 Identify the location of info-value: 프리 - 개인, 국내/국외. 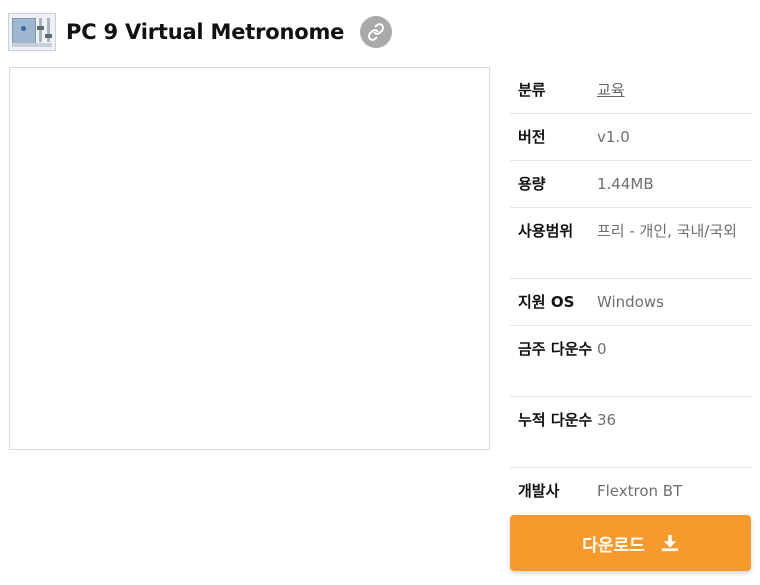
(667, 231).